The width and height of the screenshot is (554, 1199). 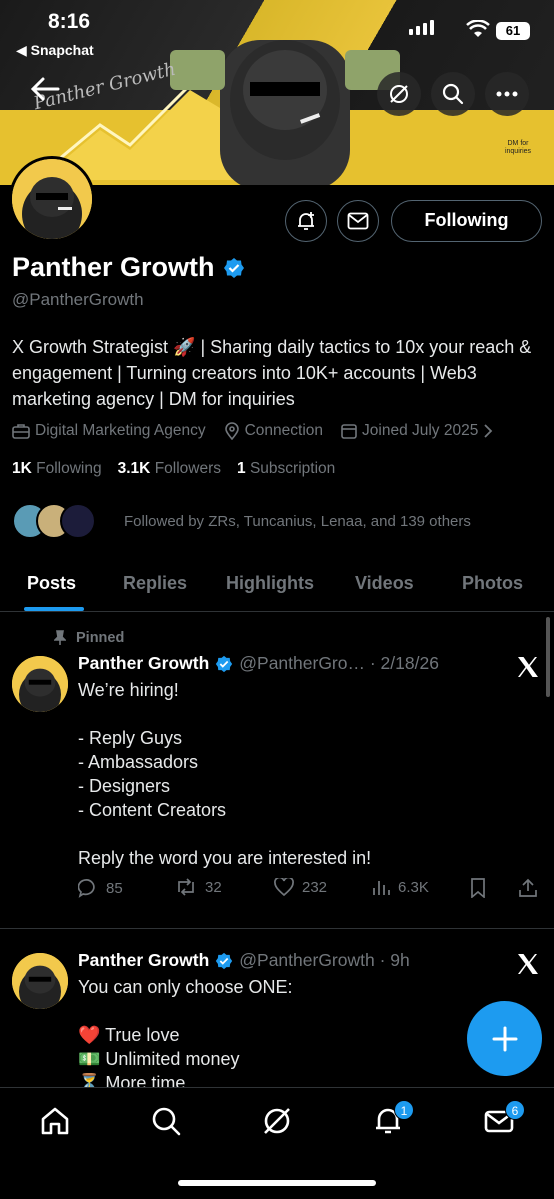 What do you see at coordinates (492, 583) in the screenshot?
I see `tab-photos: Photos` at bounding box center [492, 583].